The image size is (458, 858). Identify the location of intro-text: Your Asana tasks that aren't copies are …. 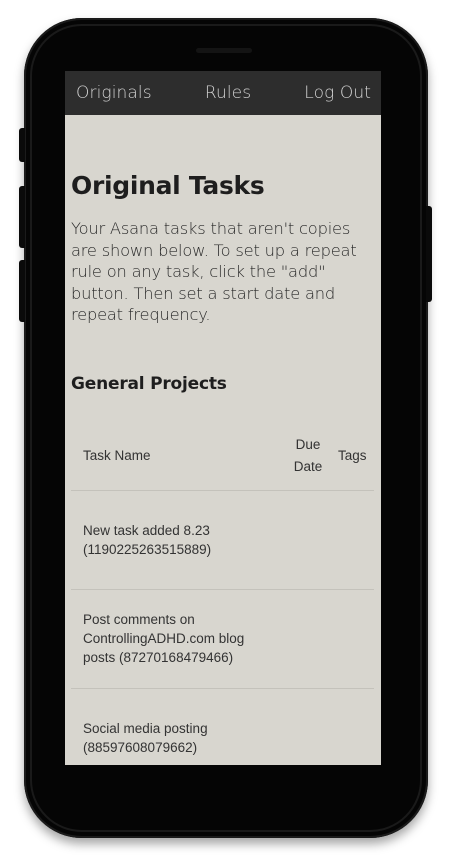
(214, 271).